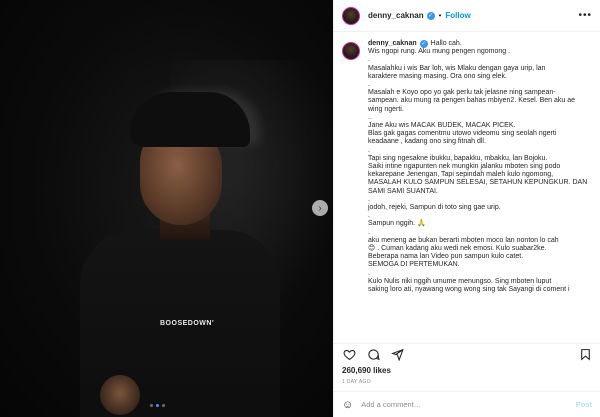 This screenshot has height=417, width=600. Describe the element at coordinates (480, 44) in the screenshot. I see `caption-line: denny_caknan ✓ Hallo cah.` at that location.